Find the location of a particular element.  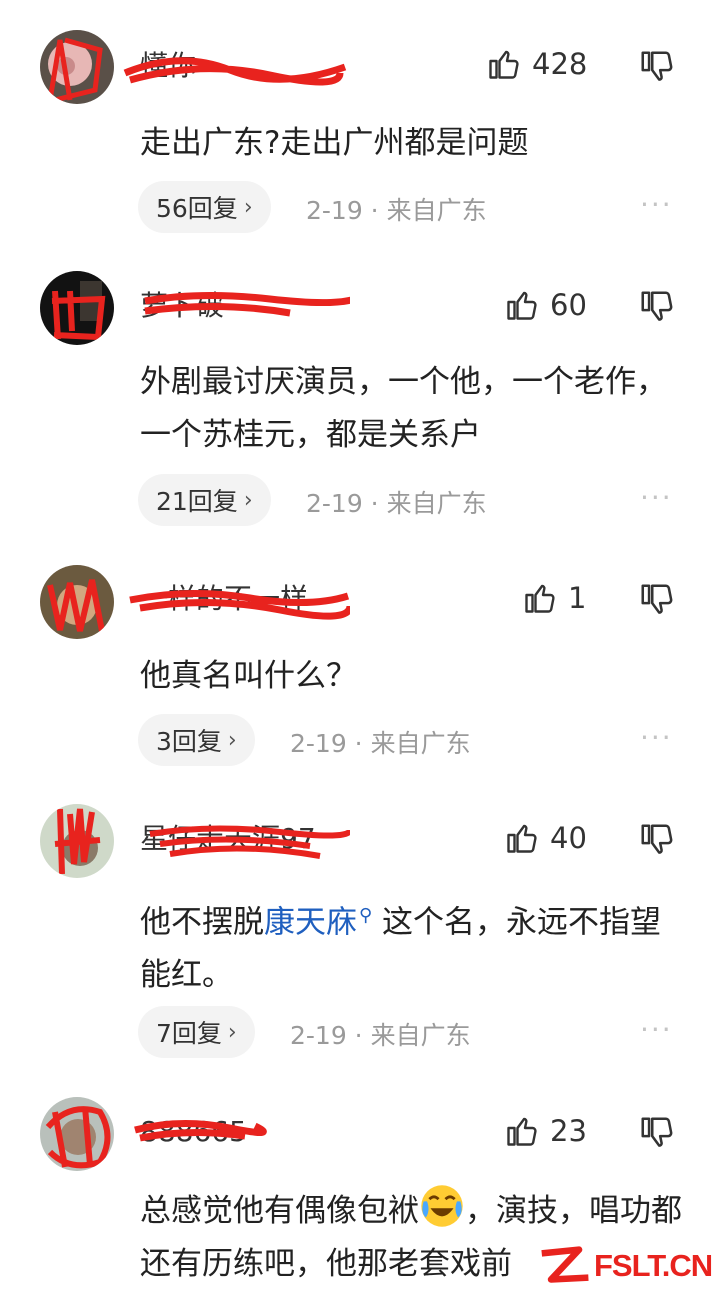

comment-text-before: 他不摆脱 is located at coordinates (202, 922).